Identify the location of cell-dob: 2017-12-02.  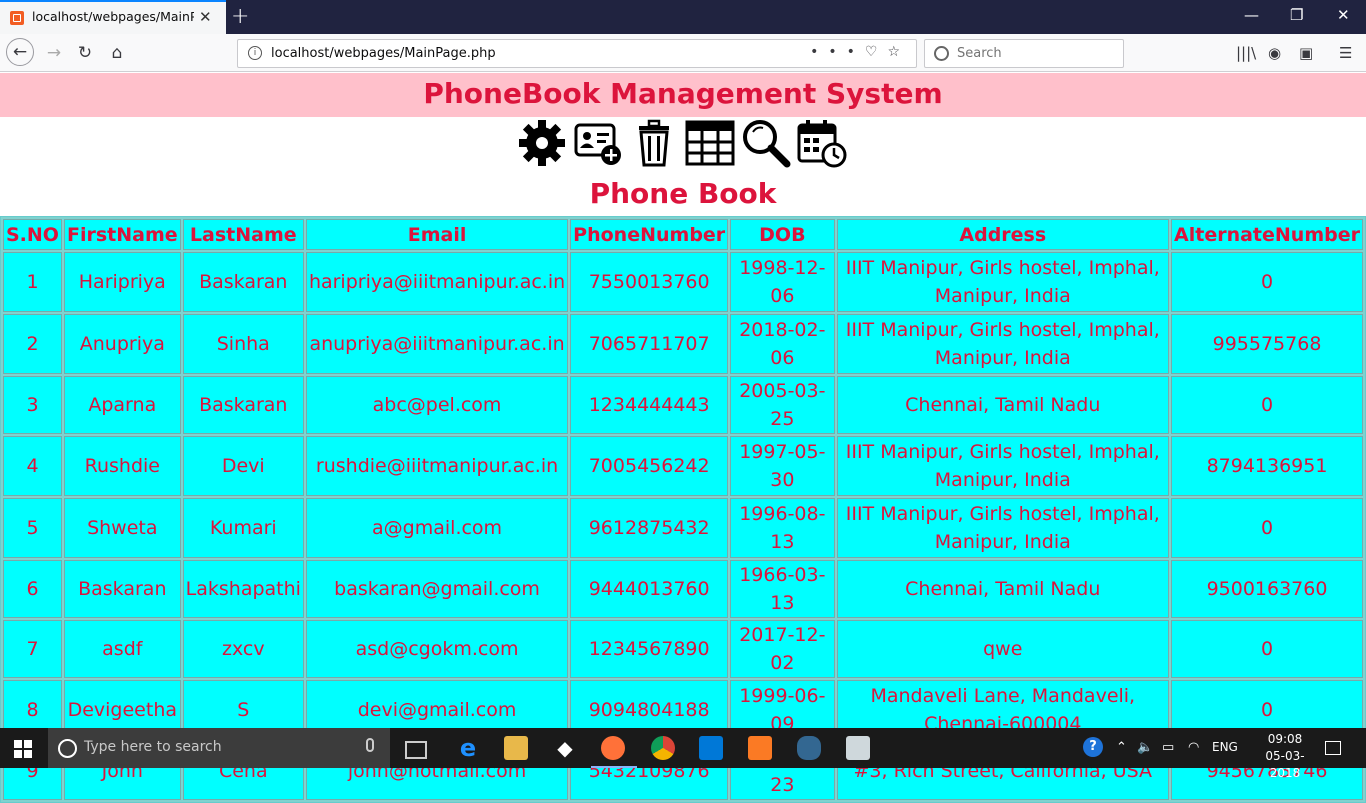
(782, 649).